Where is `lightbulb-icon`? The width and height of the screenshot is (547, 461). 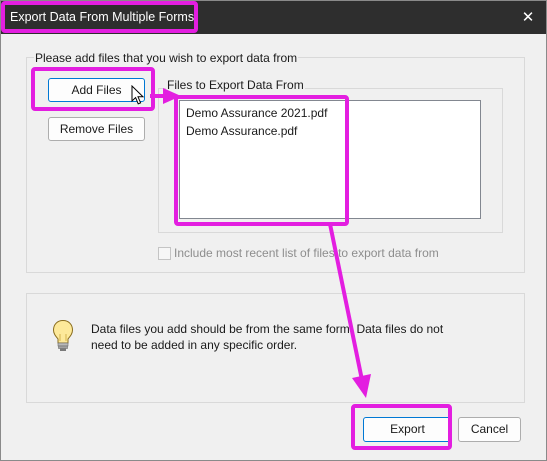 lightbulb-icon is located at coordinates (63, 335).